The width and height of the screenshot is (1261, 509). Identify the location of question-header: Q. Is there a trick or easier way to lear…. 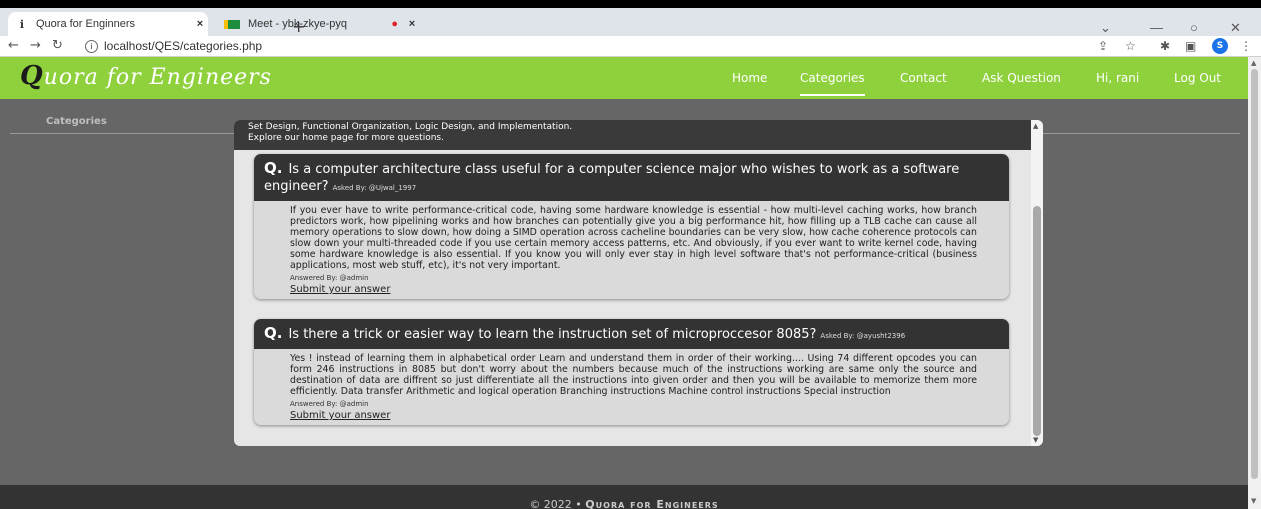
(631, 334).